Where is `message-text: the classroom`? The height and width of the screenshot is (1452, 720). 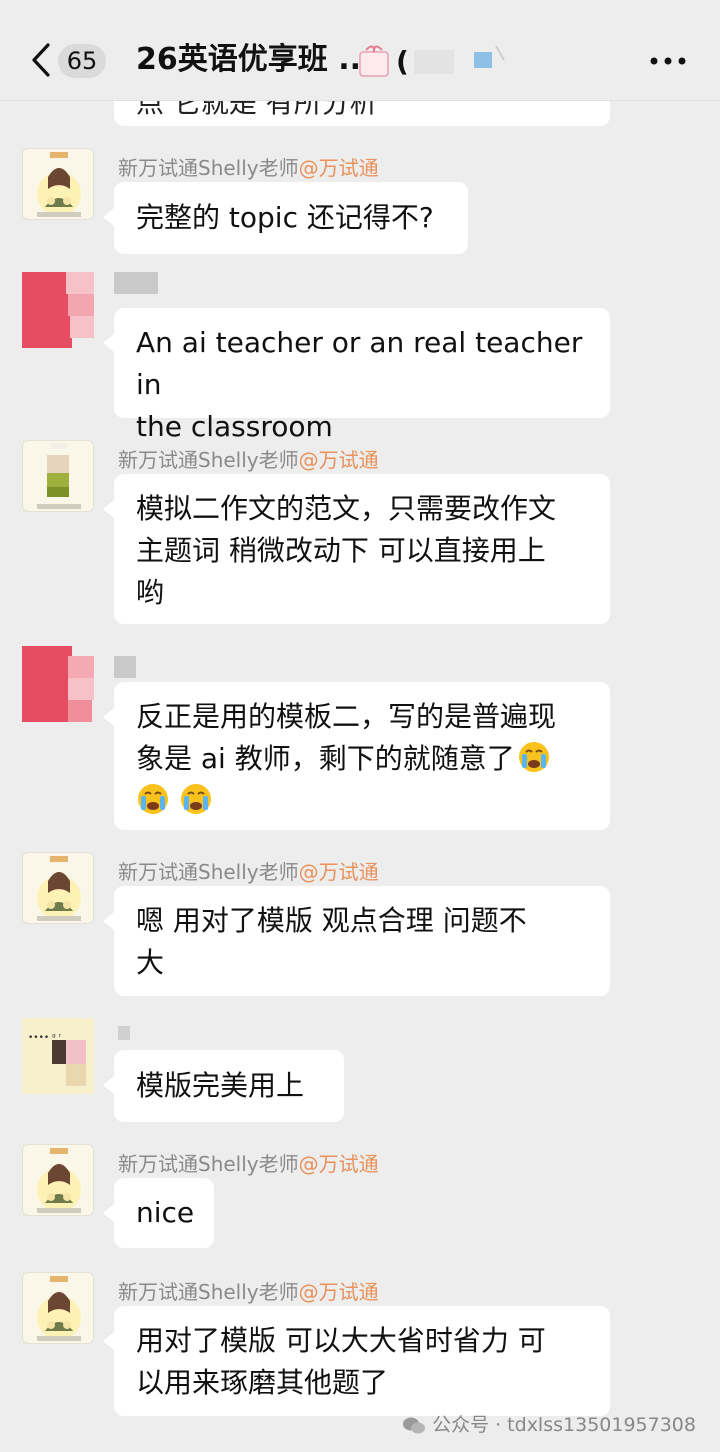
message-text: the classroom is located at coordinates (234, 426).